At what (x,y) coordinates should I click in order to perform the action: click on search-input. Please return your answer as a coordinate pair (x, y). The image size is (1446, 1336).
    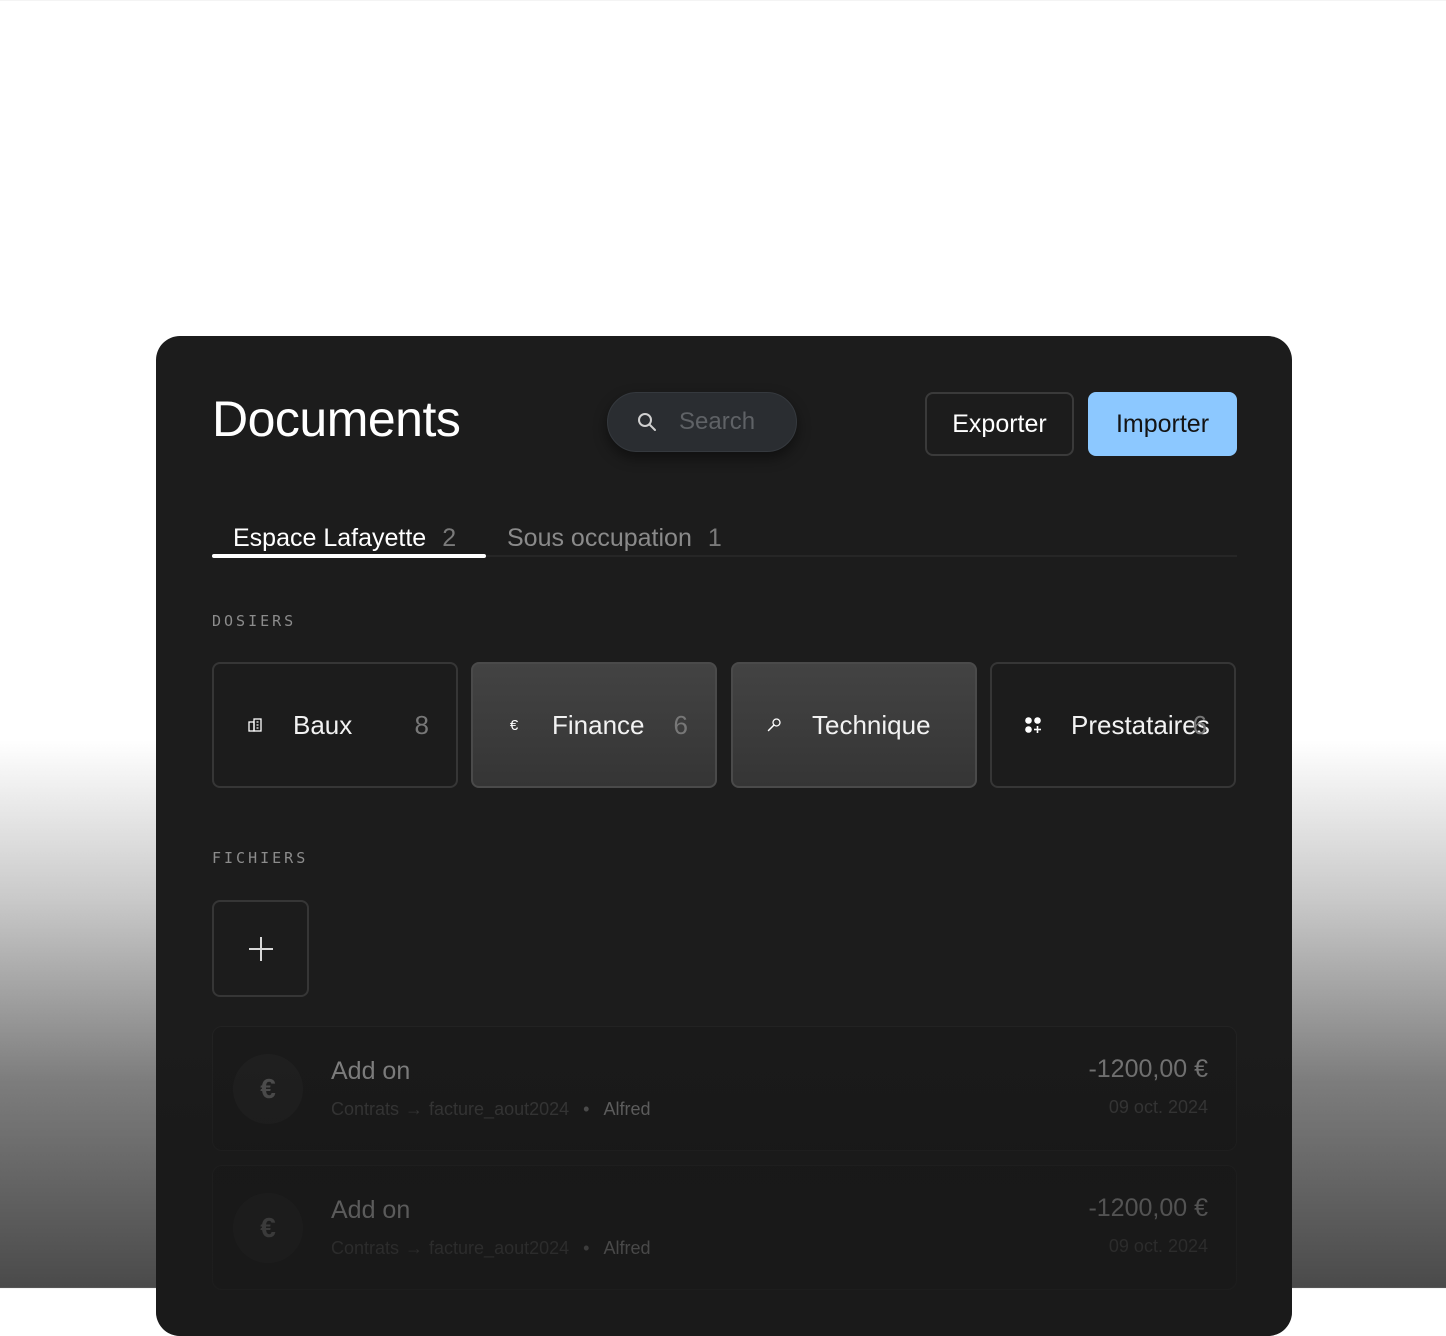
    Looking at the image, I should click on (734, 422).